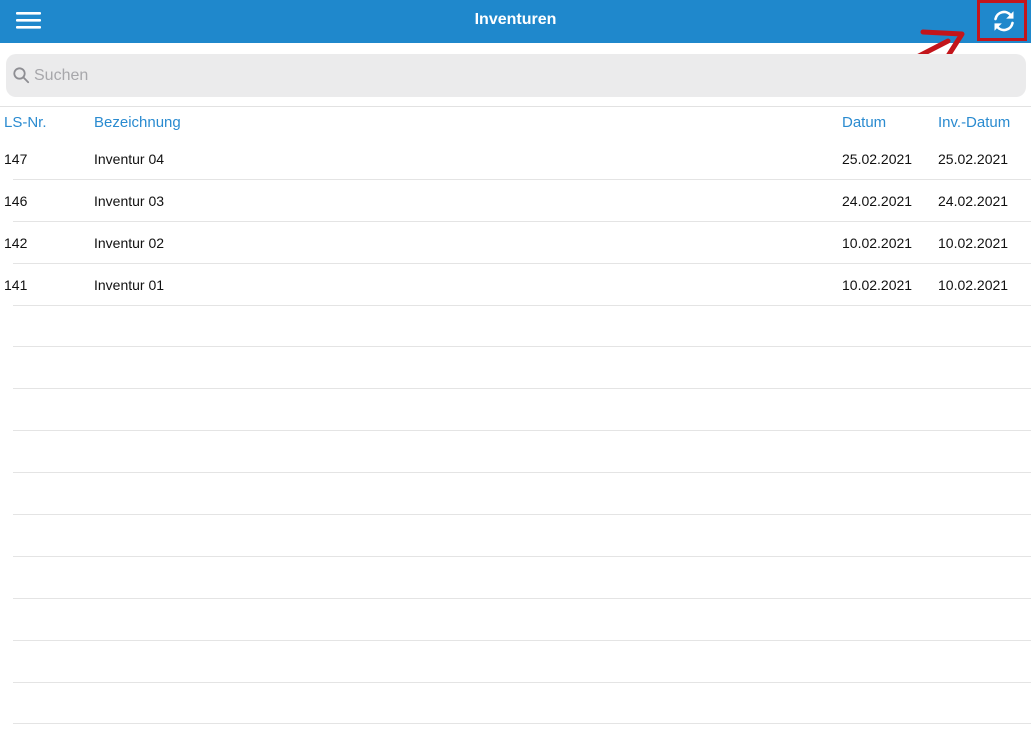 This screenshot has height=752, width=1031. Describe the element at coordinates (515, 213) in the screenshot. I see `table-row: 146 Inventur 03 24.02.2021 24.02.2021` at that location.